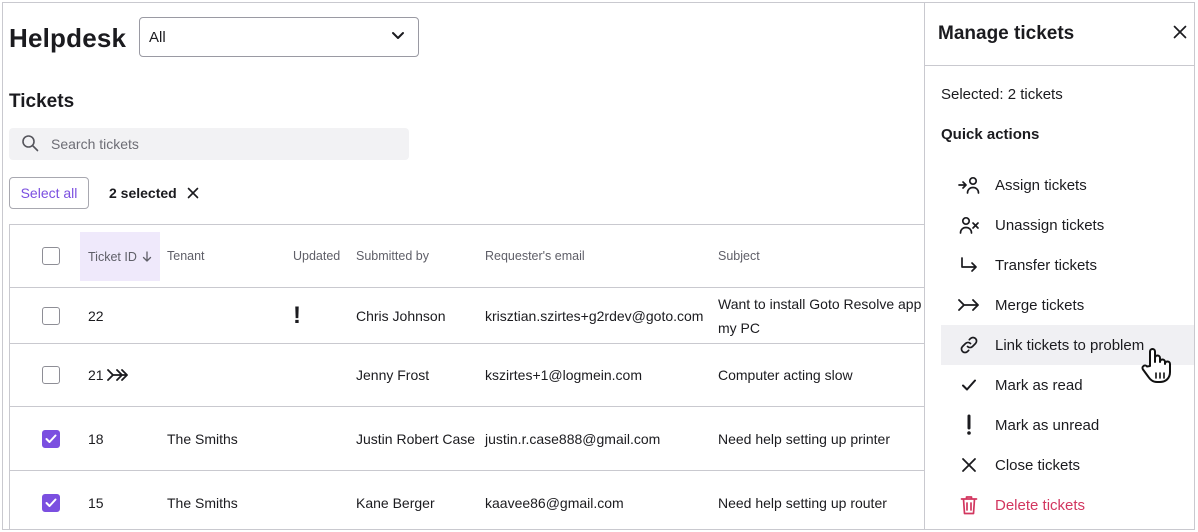 This screenshot has height=532, width=1198. I want to click on filter-value: All, so click(157, 37).